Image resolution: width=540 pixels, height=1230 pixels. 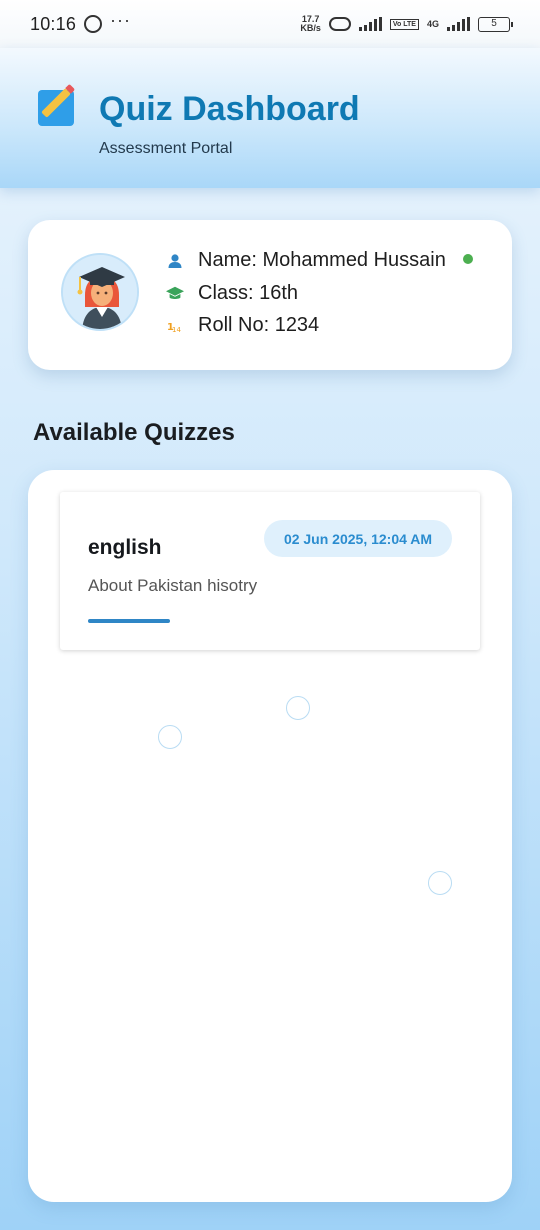 What do you see at coordinates (53, 23) in the screenshot?
I see `status-time: 10:16` at bounding box center [53, 23].